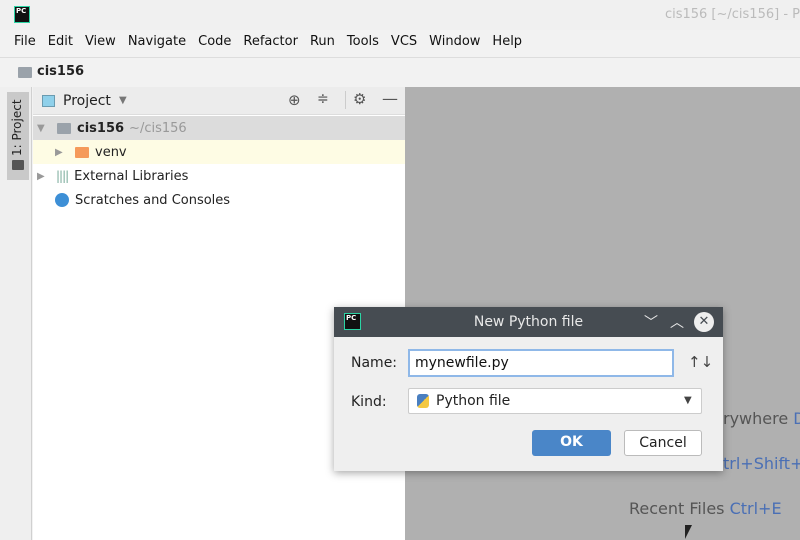  I want to click on maximize-window-icon: ︿, so click(677, 322).